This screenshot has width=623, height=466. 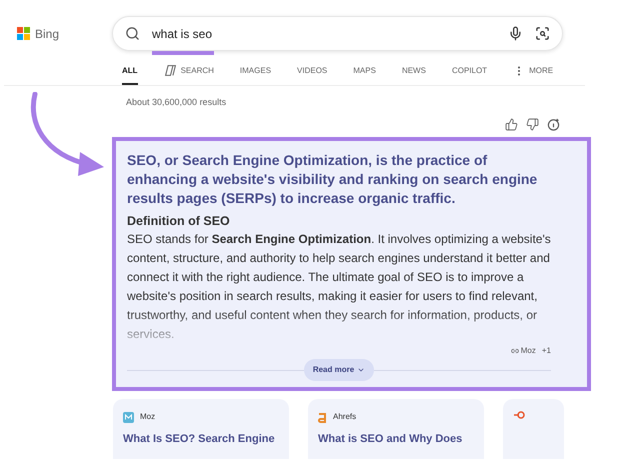 I want to click on citation-source: Moz, so click(x=523, y=351).